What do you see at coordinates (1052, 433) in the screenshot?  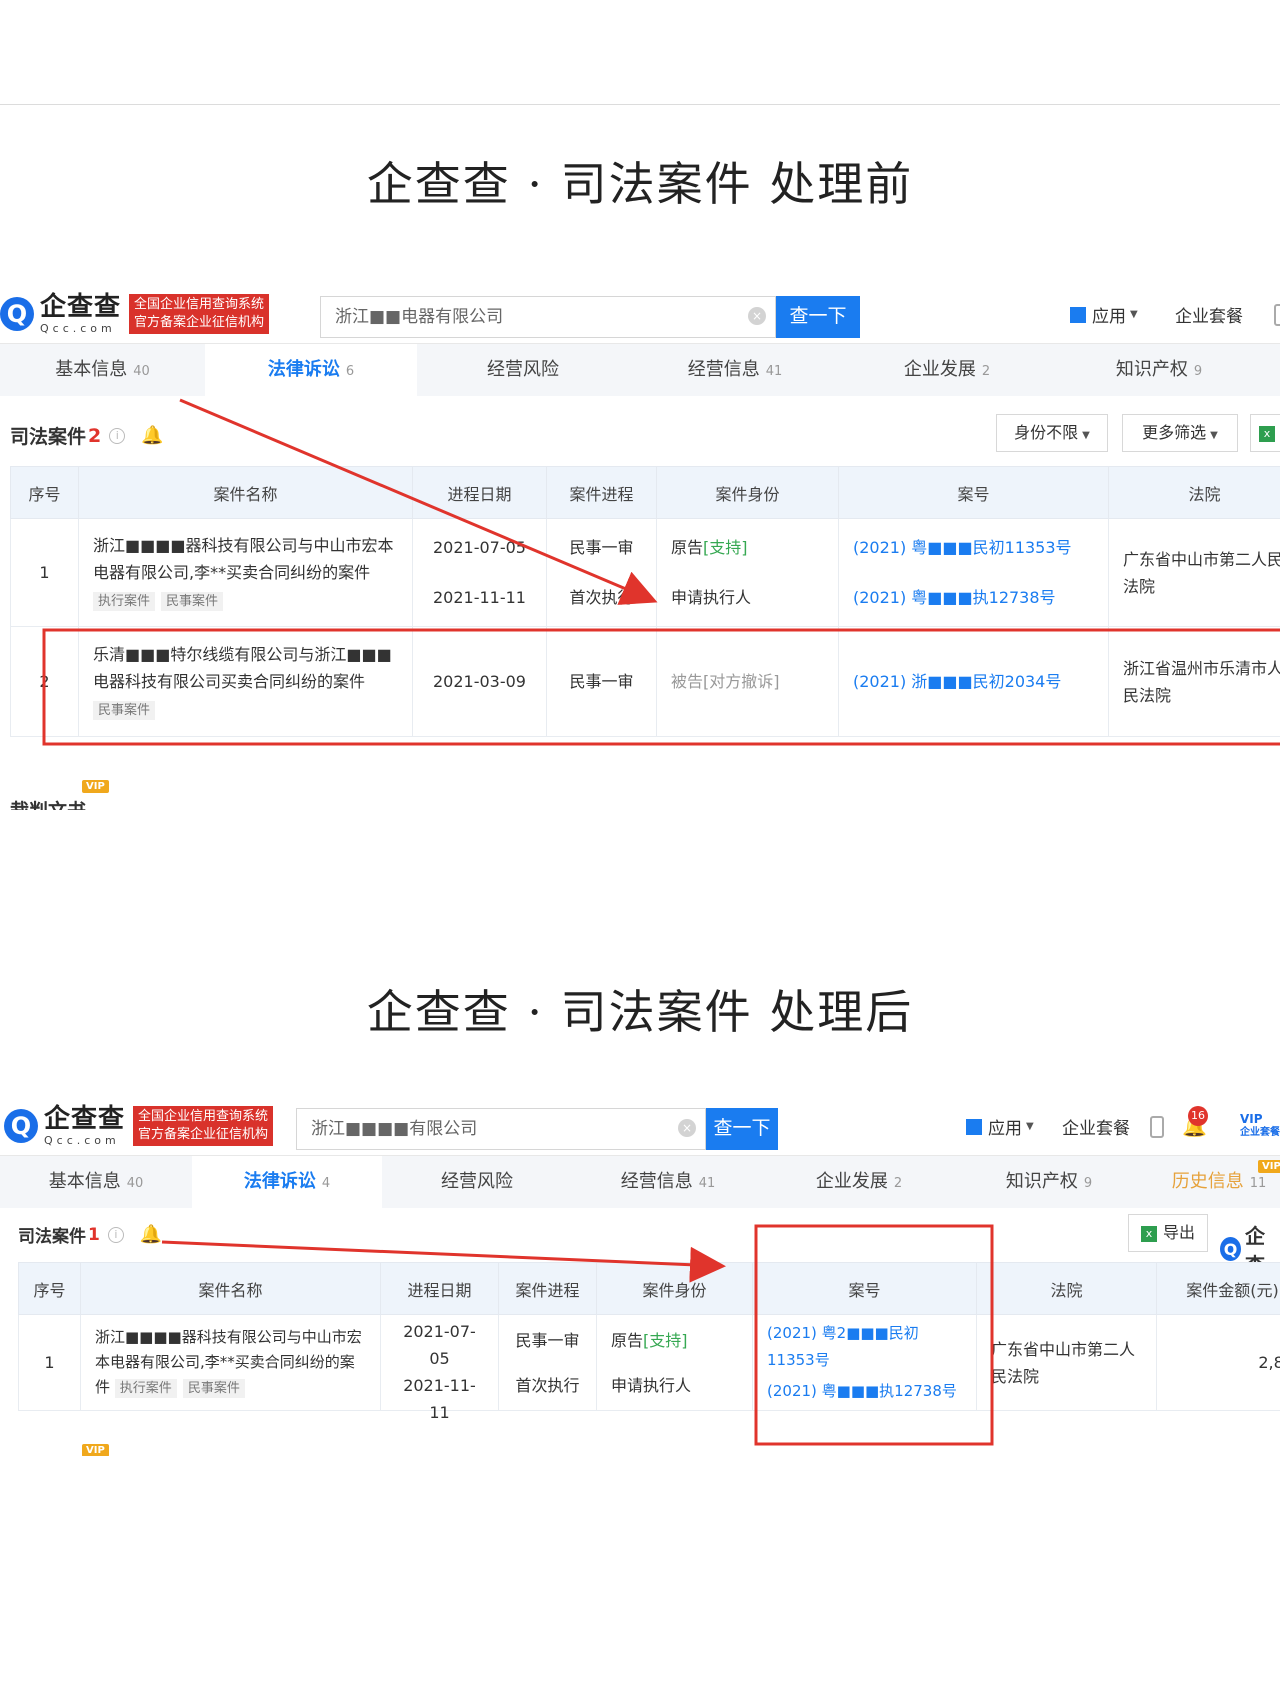 I see `identity-filter: 身份不限 ▼` at bounding box center [1052, 433].